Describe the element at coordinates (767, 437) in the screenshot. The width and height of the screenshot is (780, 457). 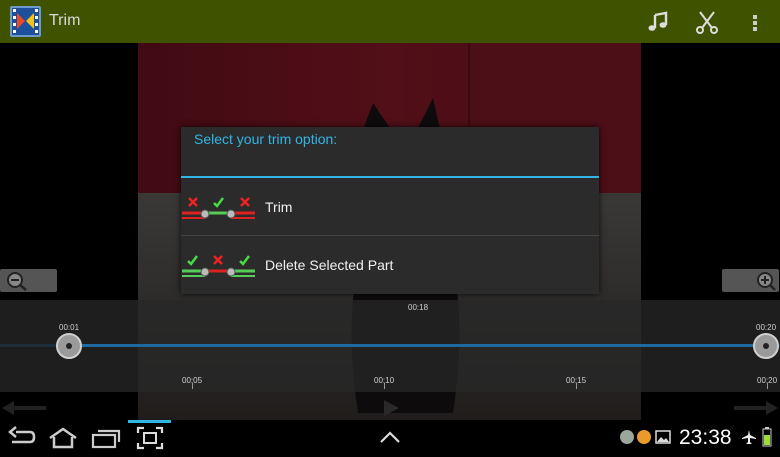
I see `battery-icon` at that location.